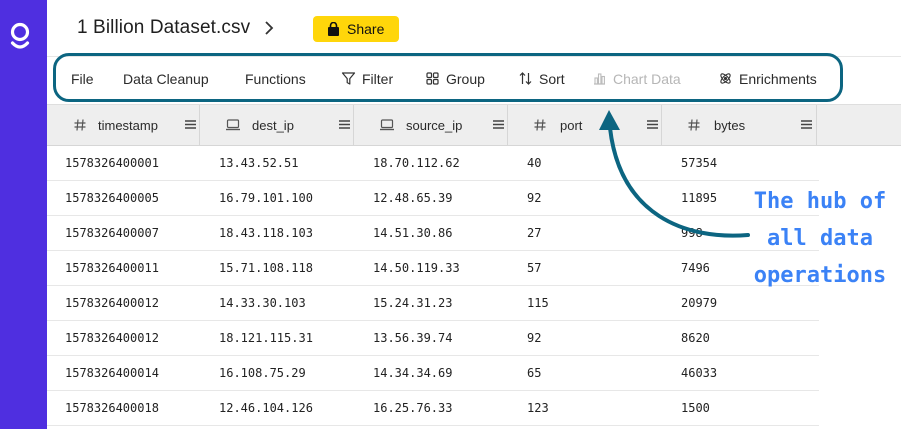 Image resolution: width=901 pixels, height=429 pixels. Describe the element at coordinates (163, 28) in the screenshot. I see `file-title: 1 Billion Dataset.csv` at that location.